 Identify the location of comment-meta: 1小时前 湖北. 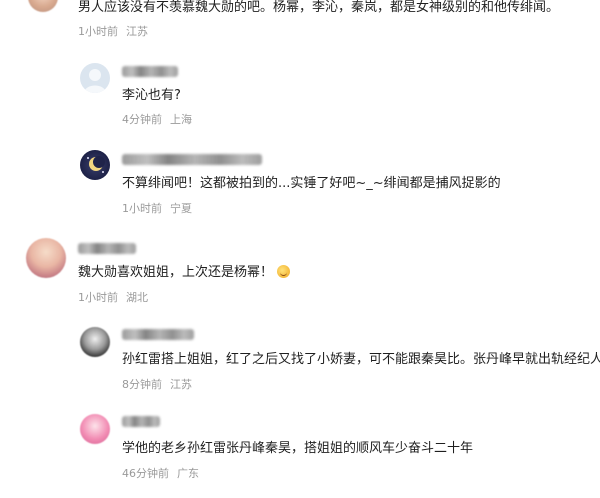
(113, 297).